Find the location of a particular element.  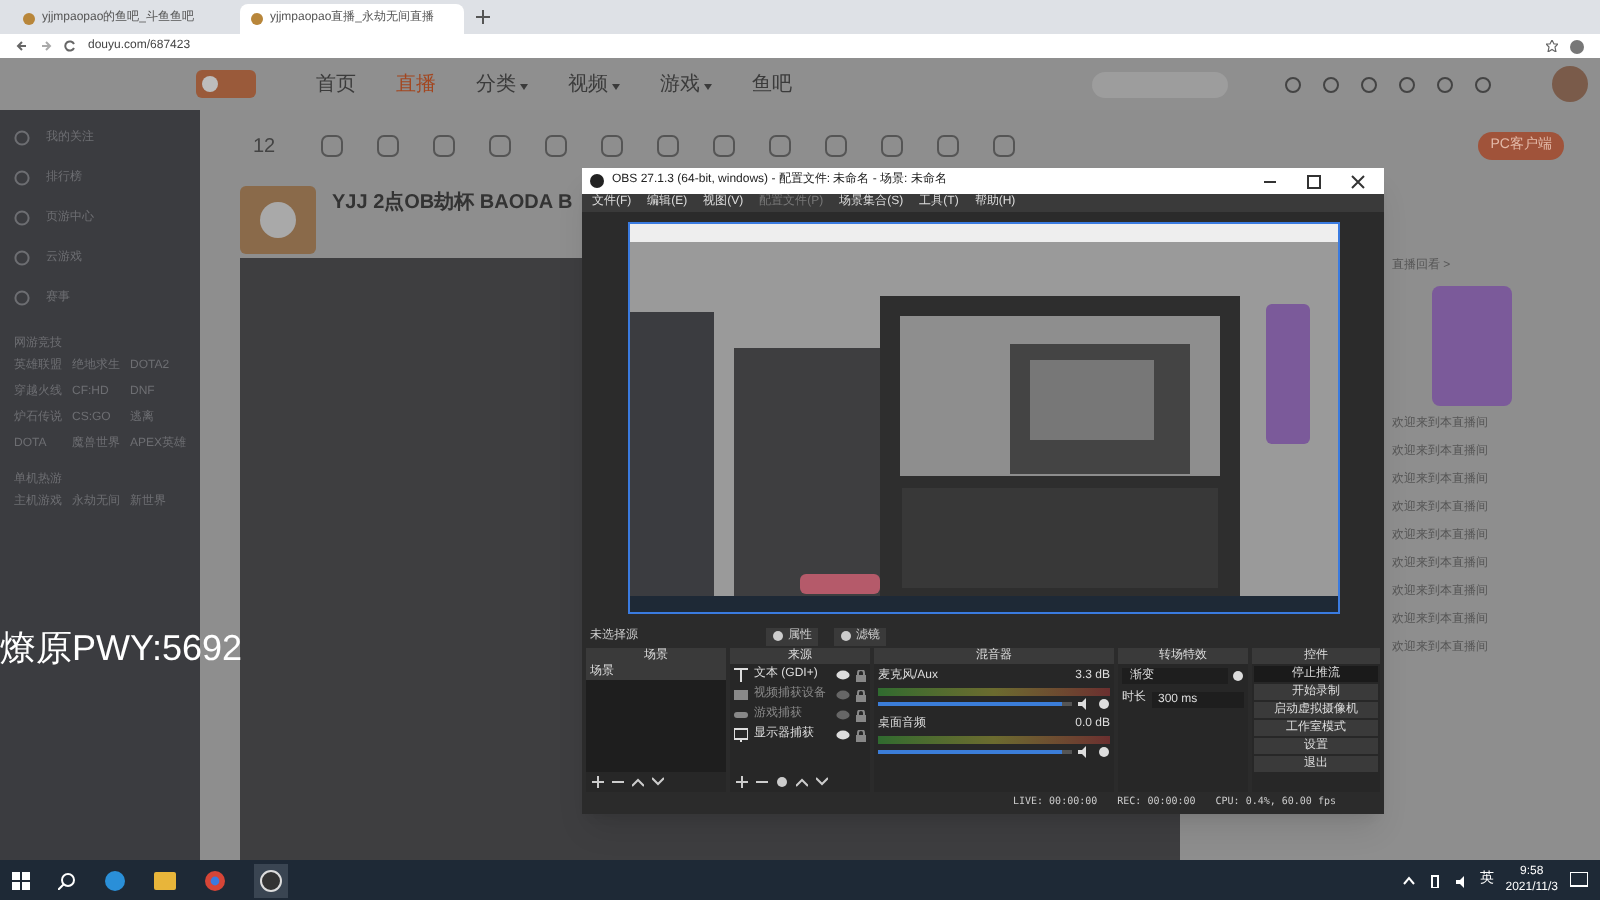

edge-icon is located at coordinates (115, 880).